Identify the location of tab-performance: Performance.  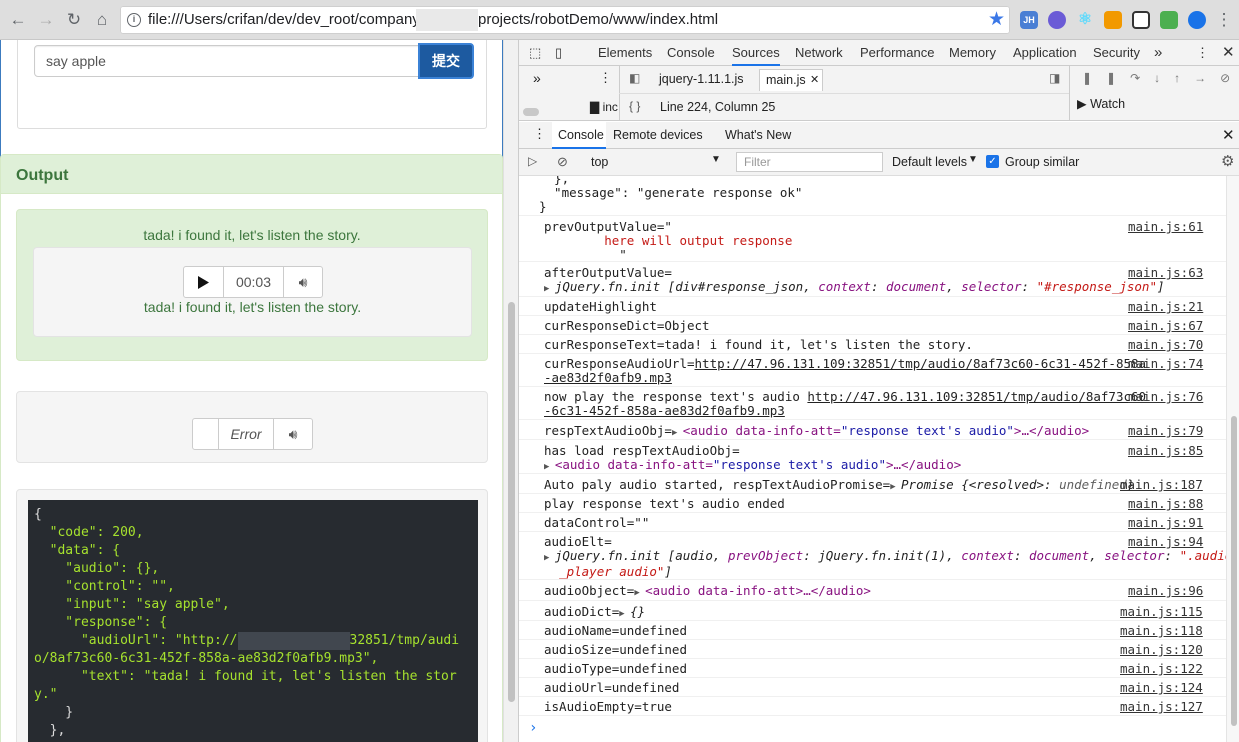
(897, 53).